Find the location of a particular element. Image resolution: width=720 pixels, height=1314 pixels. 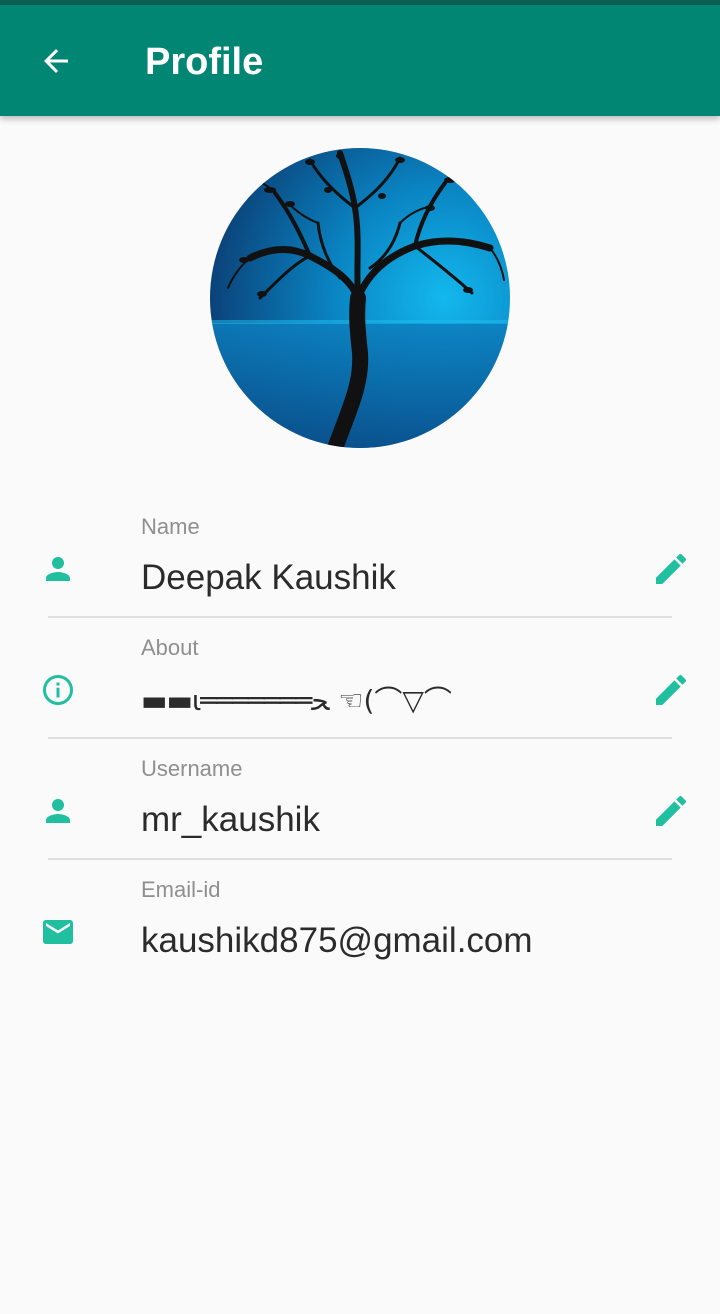

username-field: Username mr_kaushik is located at coordinates (360, 798).